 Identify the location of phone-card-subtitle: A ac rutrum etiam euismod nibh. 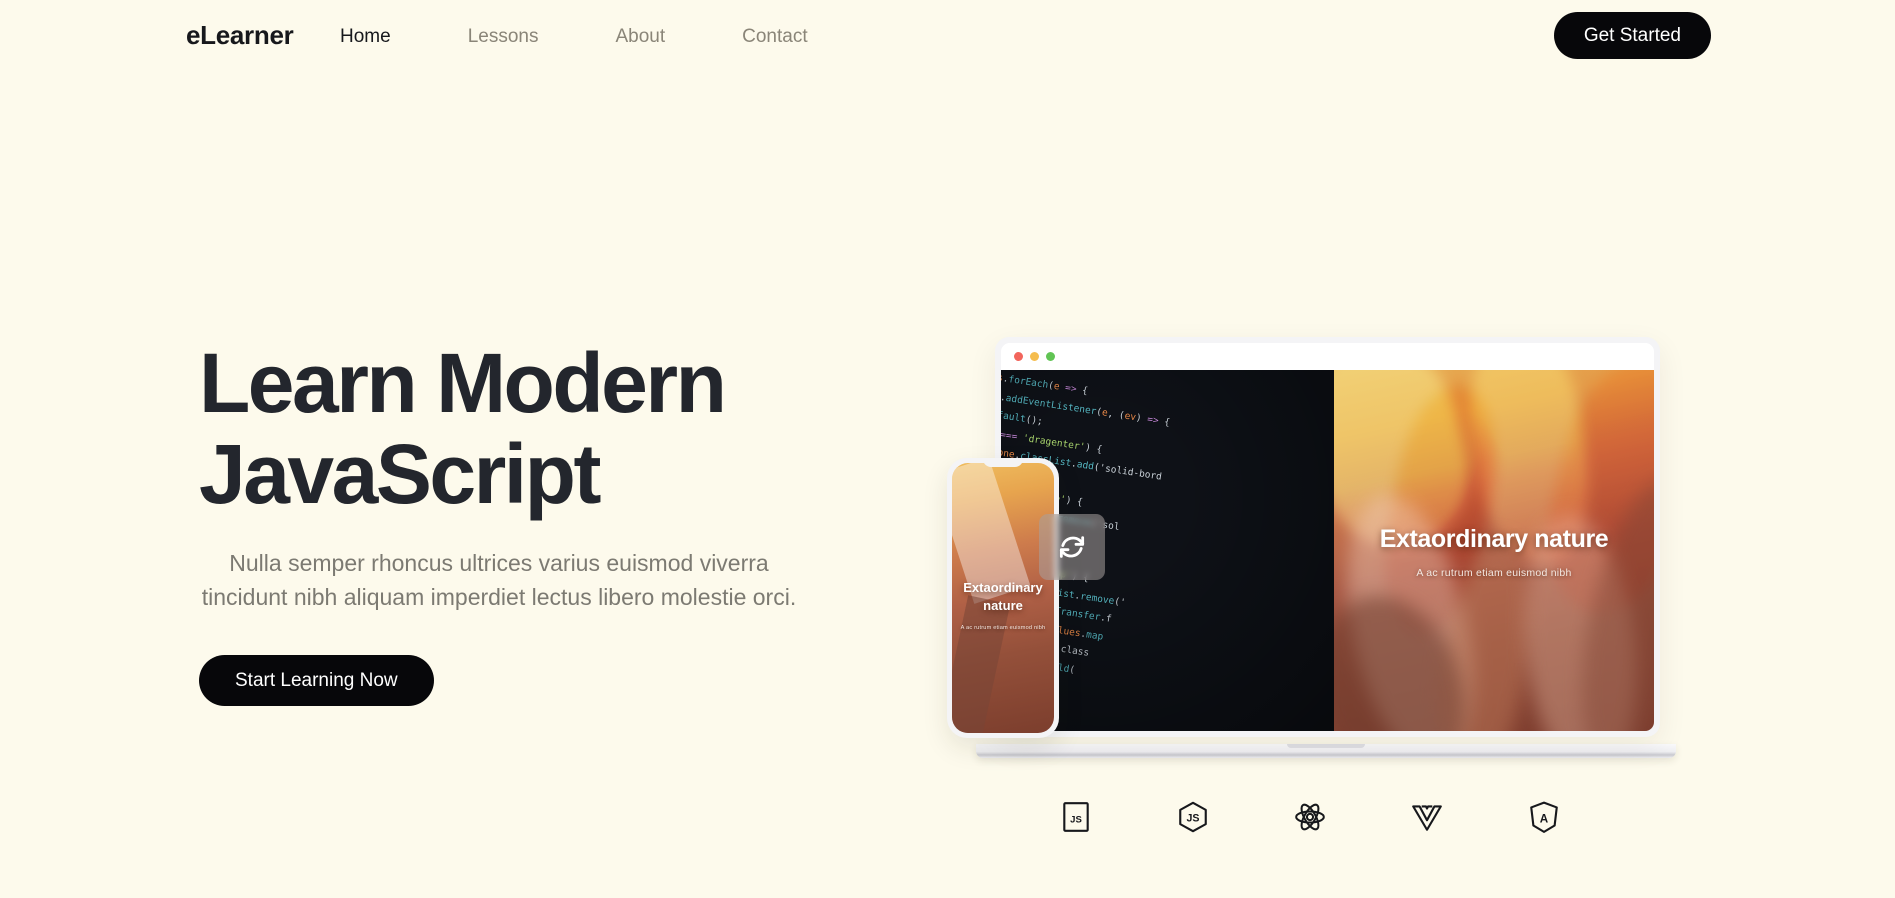
(1003, 628).